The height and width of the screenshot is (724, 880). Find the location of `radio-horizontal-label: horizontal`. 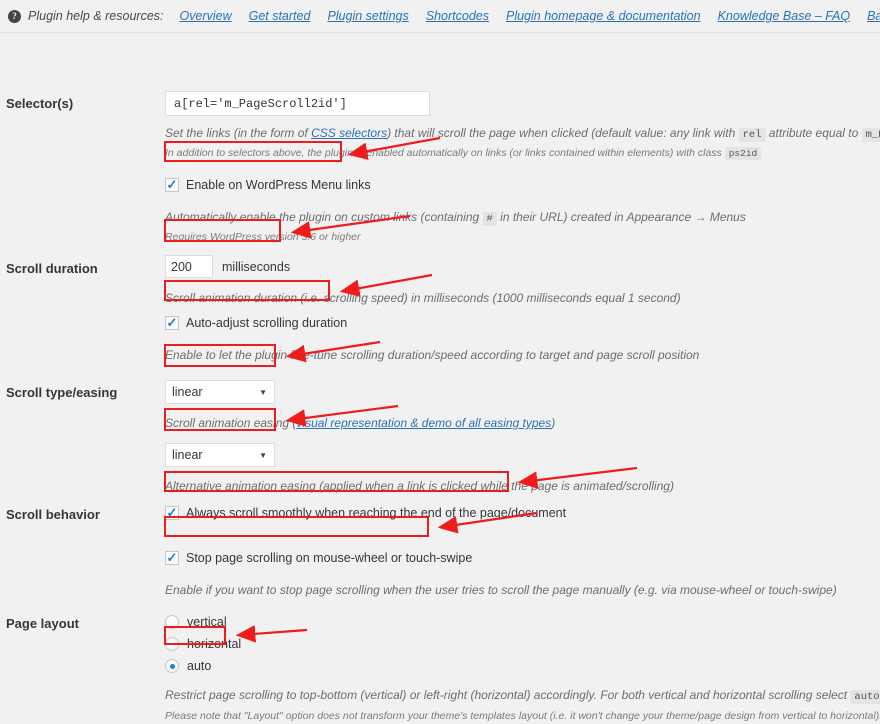

radio-horizontal-label: horizontal is located at coordinates (214, 644).